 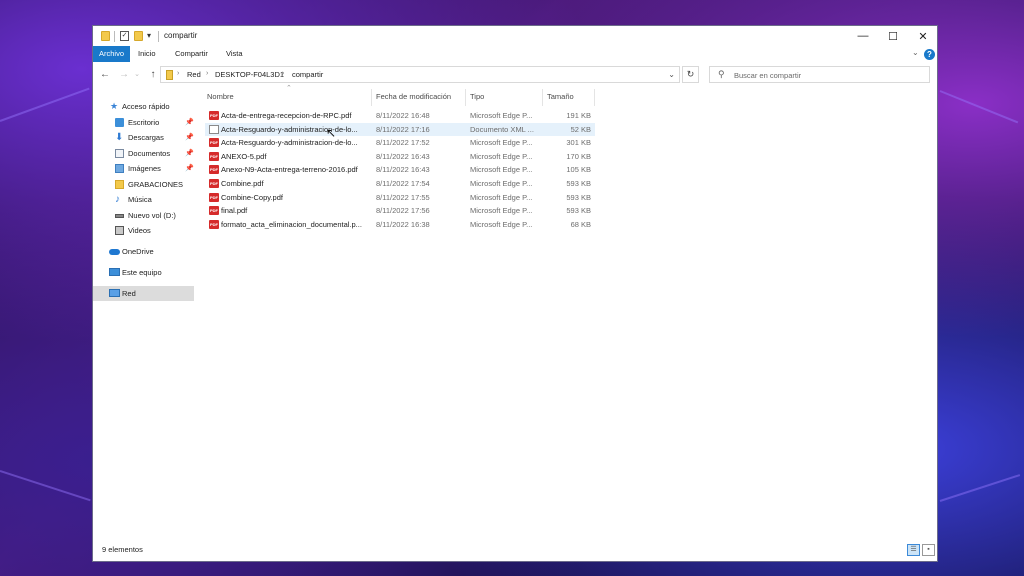 What do you see at coordinates (863, 36) in the screenshot?
I see `minimize-button: —` at bounding box center [863, 36].